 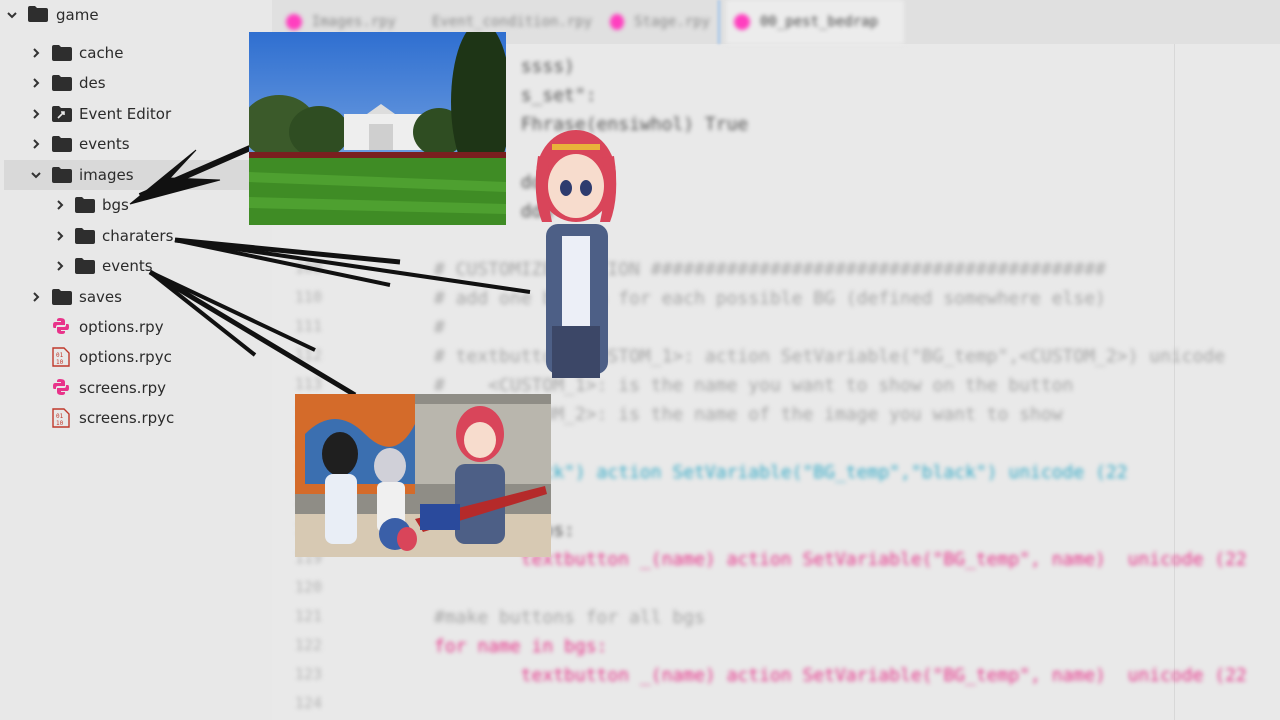 I want to click on tree-item-images: images, so click(x=138, y=175).